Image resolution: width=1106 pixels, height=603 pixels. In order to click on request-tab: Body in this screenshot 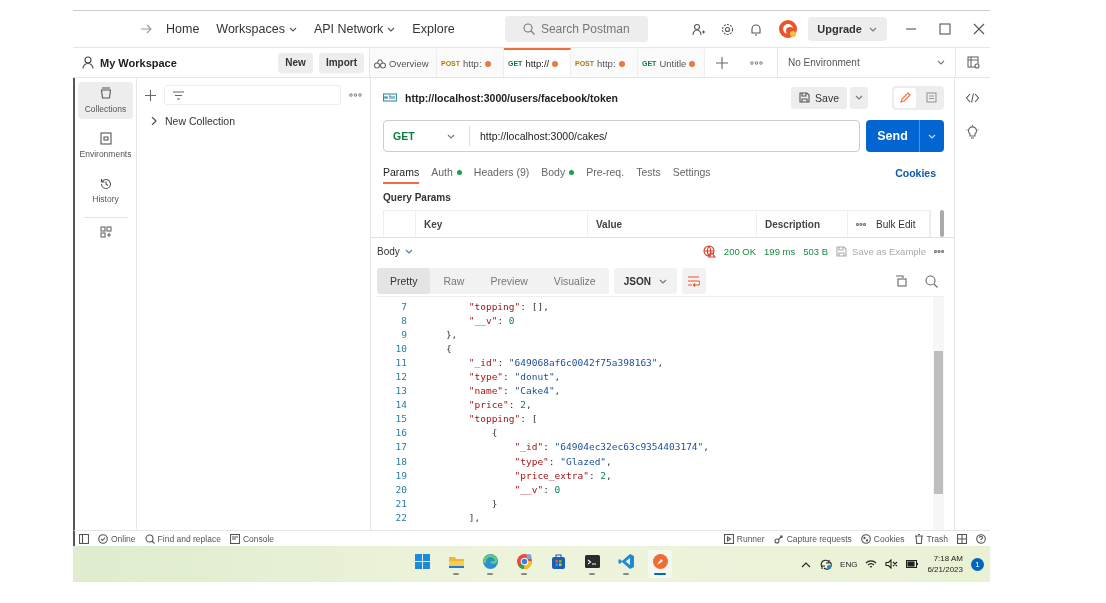, I will do `click(558, 173)`.